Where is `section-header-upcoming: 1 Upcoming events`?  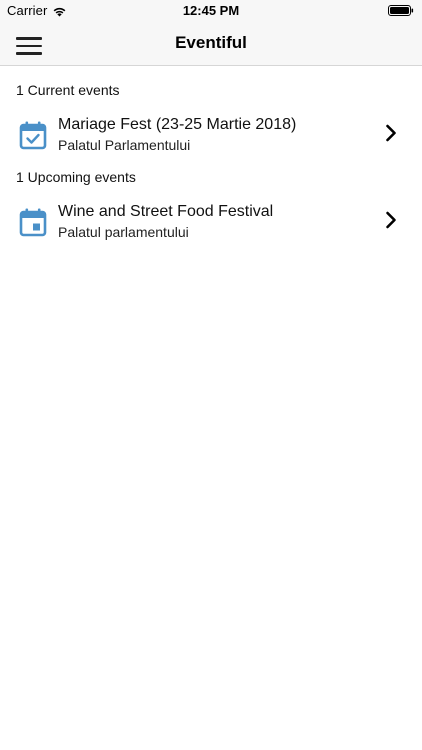 section-header-upcoming: 1 Upcoming events is located at coordinates (76, 177).